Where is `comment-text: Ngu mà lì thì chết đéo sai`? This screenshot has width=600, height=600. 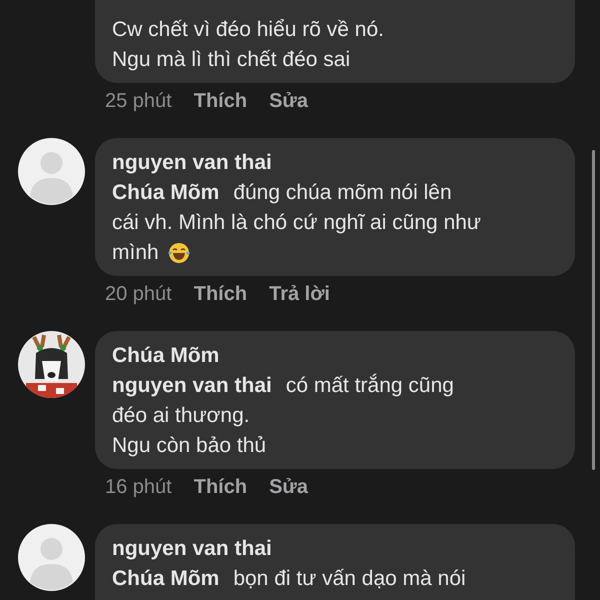 comment-text: Ngu mà lì thì chết đéo sai is located at coordinates (231, 60).